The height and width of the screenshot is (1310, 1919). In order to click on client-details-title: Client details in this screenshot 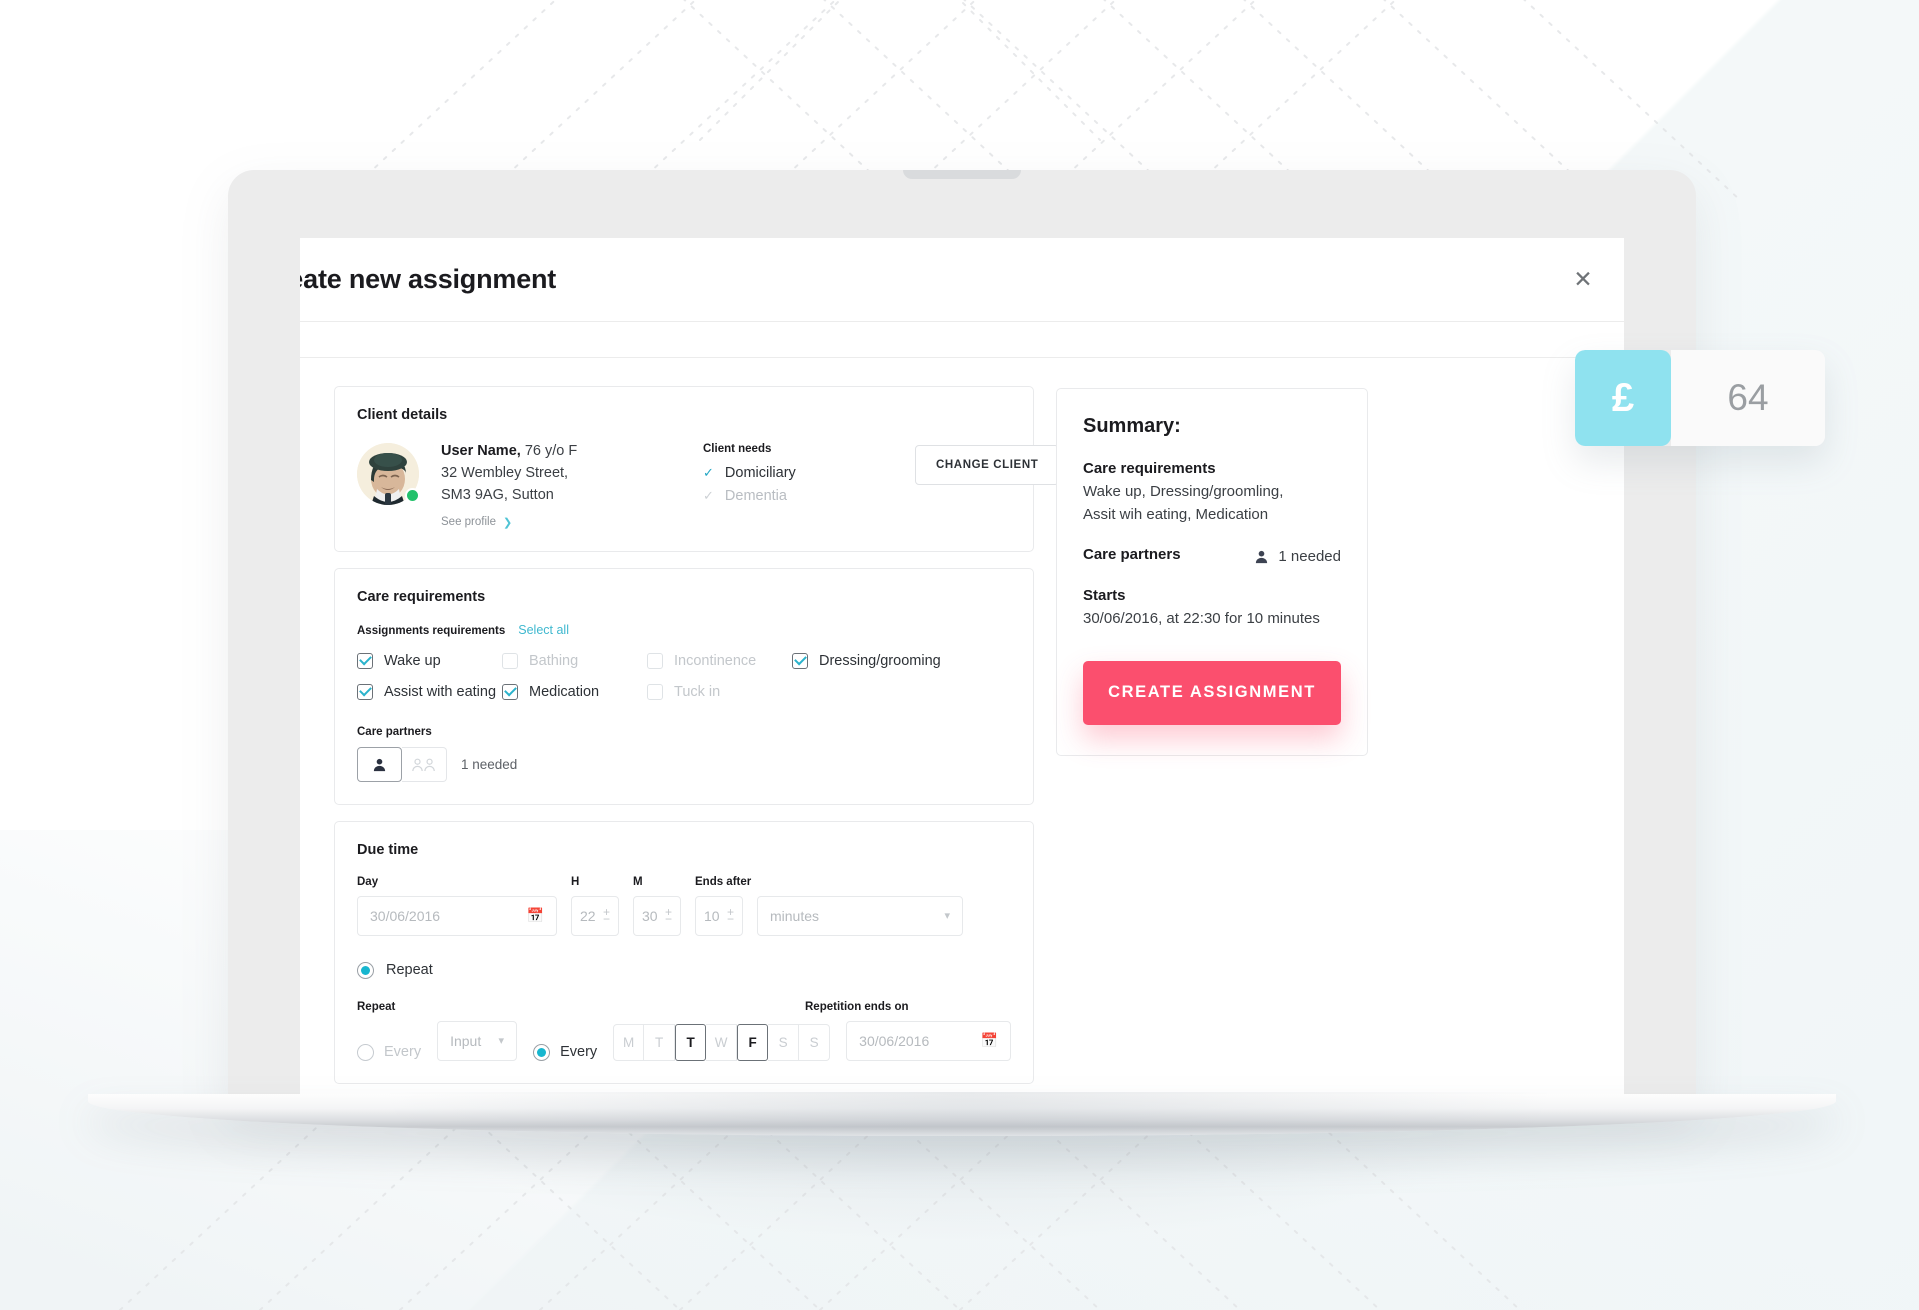, I will do `click(402, 415)`.